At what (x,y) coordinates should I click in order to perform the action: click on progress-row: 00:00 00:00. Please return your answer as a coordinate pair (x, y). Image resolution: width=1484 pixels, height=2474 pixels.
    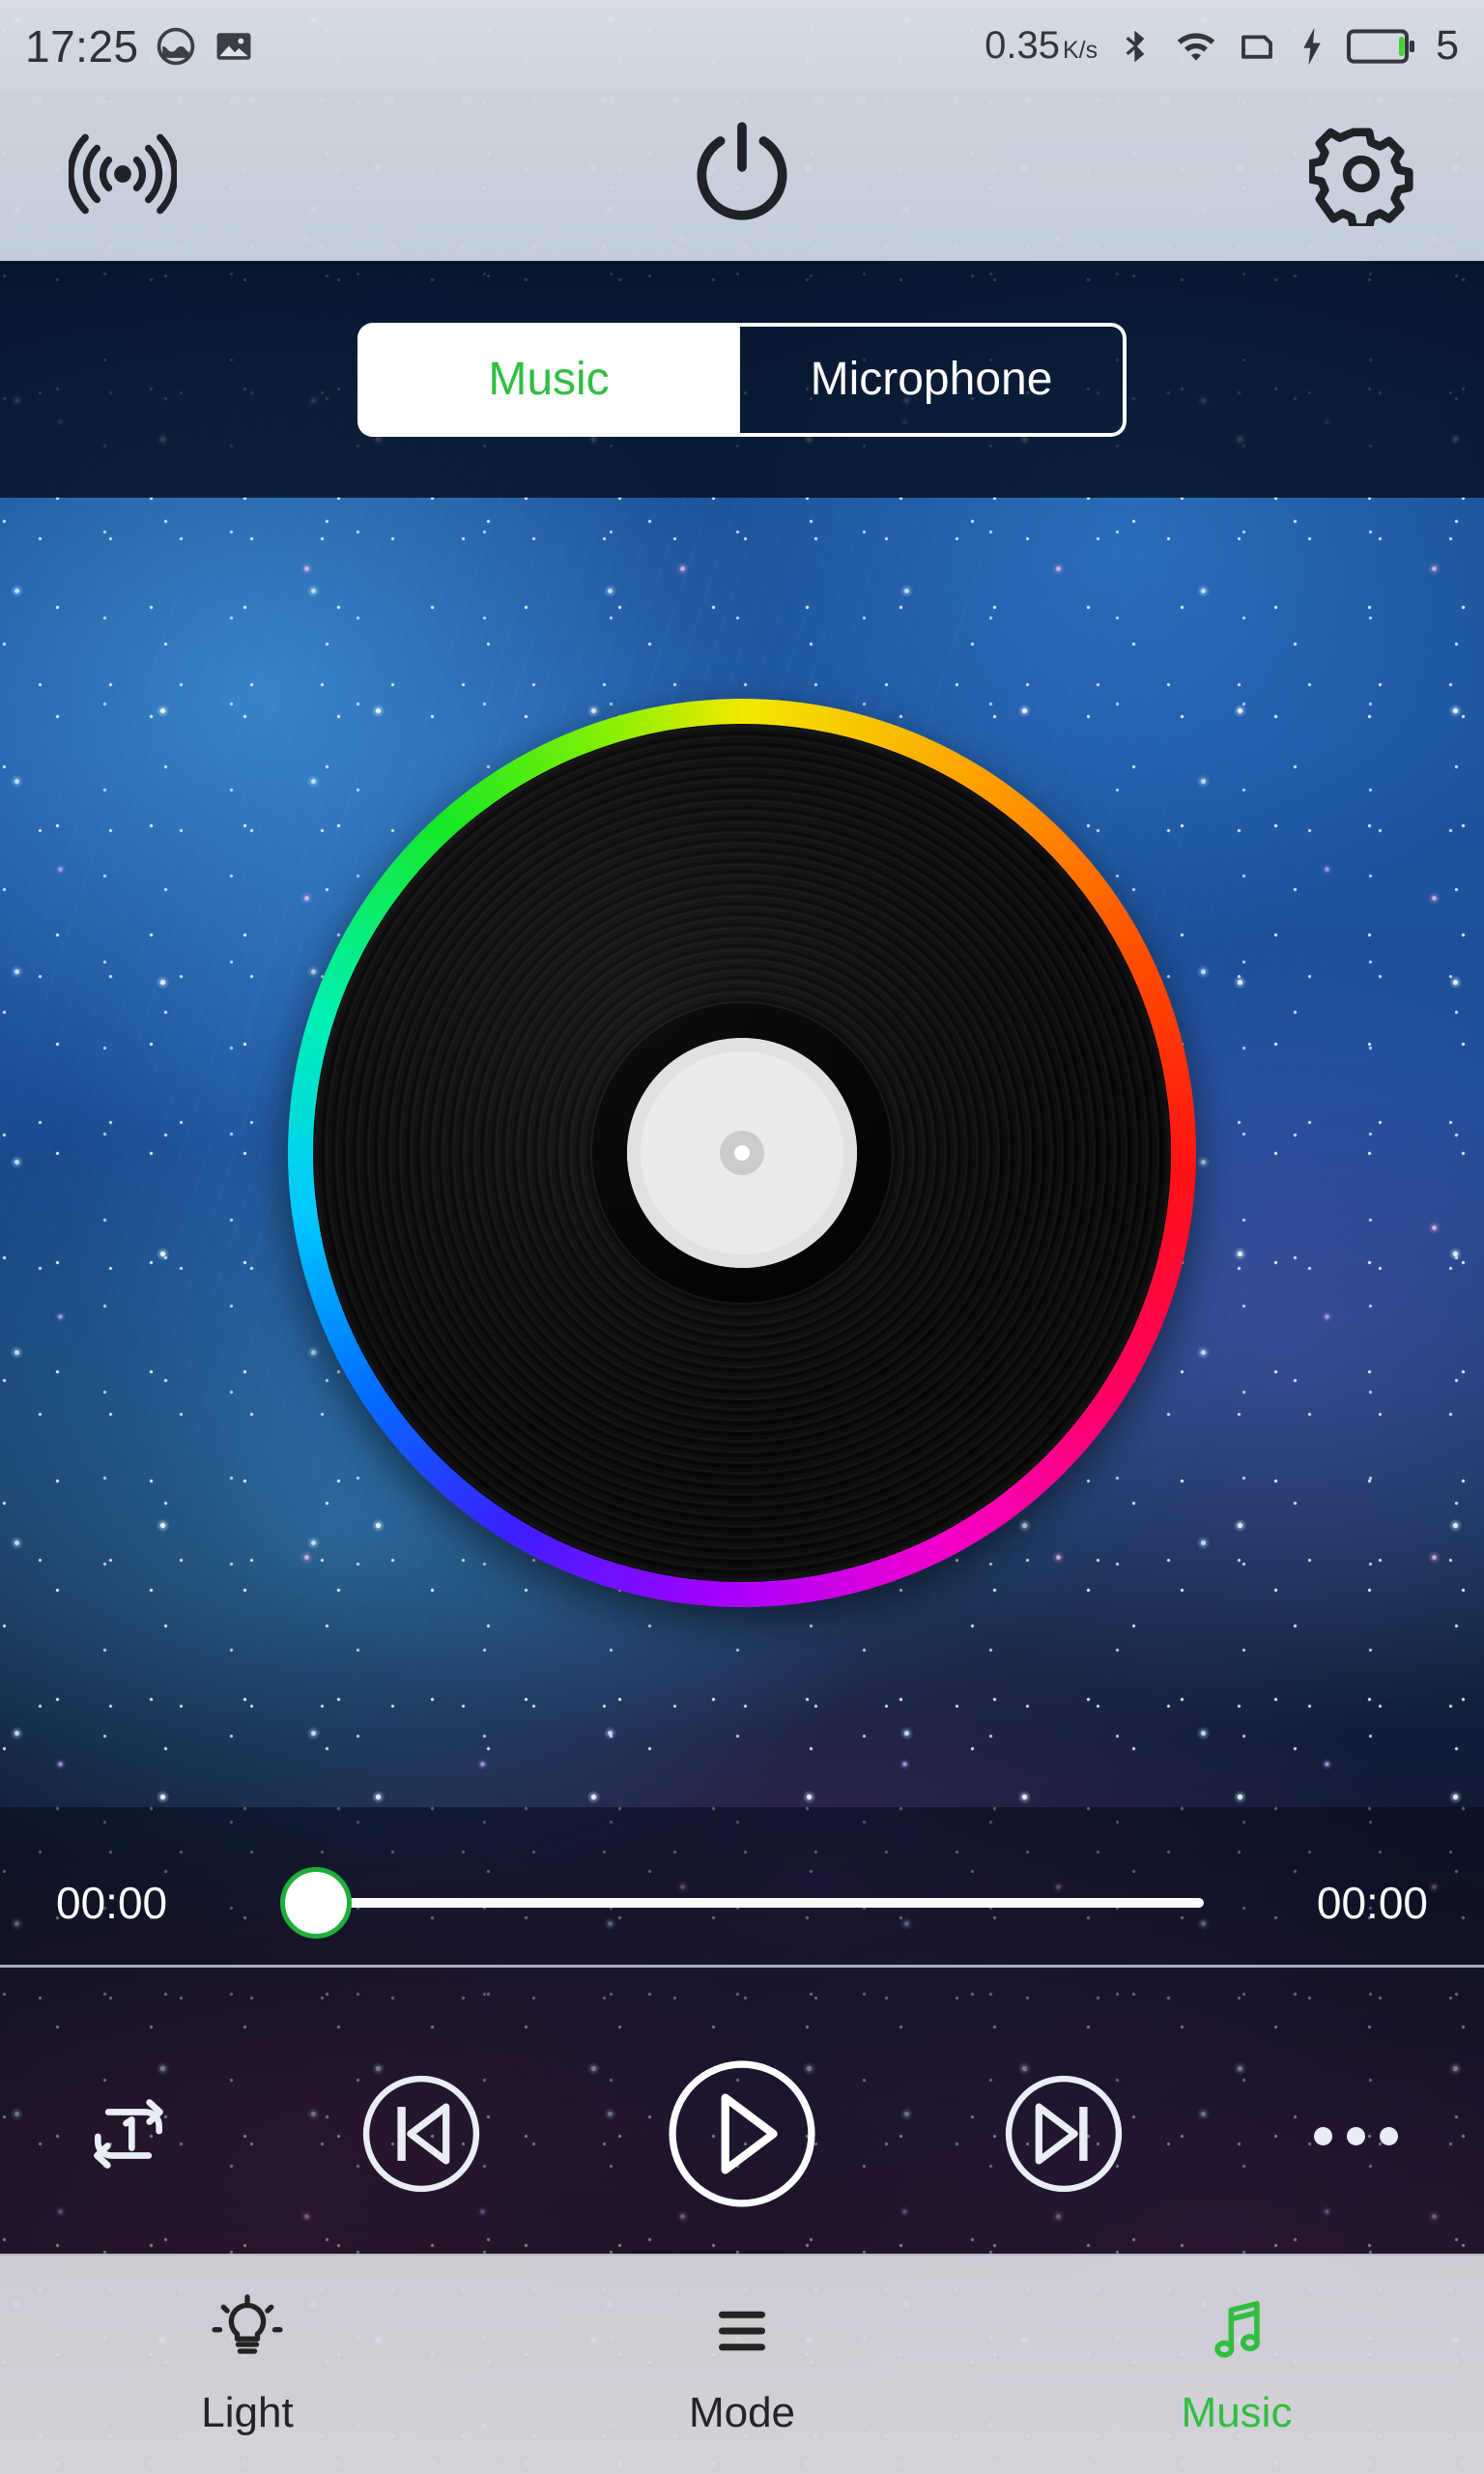
    Looking at the image, I should click on (742, 1903).